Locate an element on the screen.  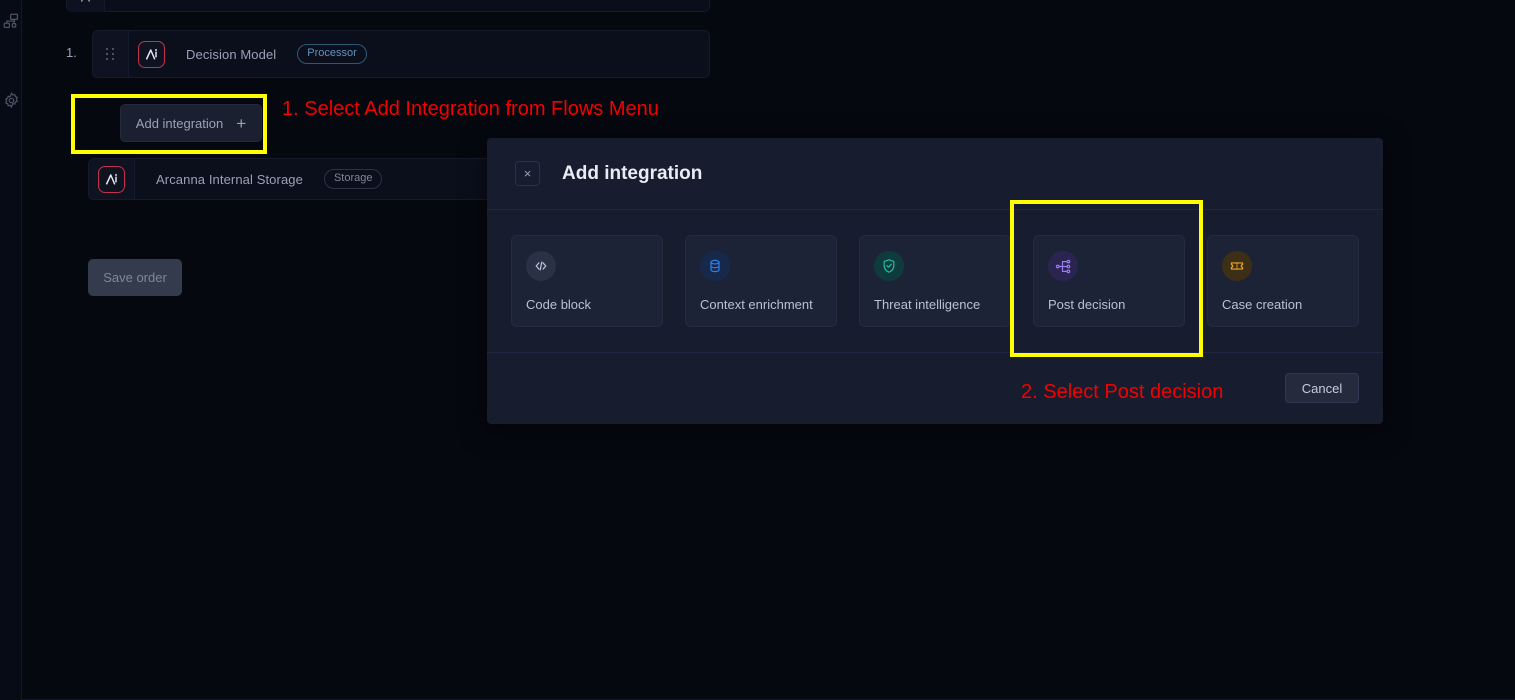
integration-card-label: Threat intelligence is located at coordinates (927, 304).